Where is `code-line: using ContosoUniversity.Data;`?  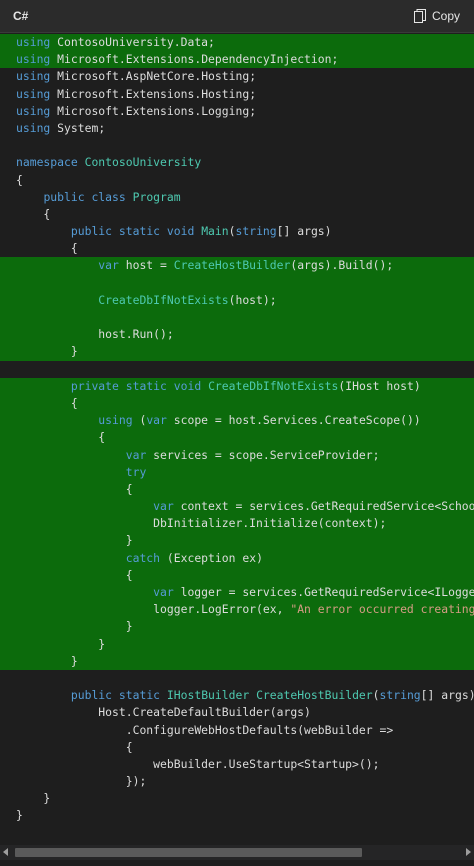
code-line: using ContosoUniversity.Data; is located at coordinates (237, 43).